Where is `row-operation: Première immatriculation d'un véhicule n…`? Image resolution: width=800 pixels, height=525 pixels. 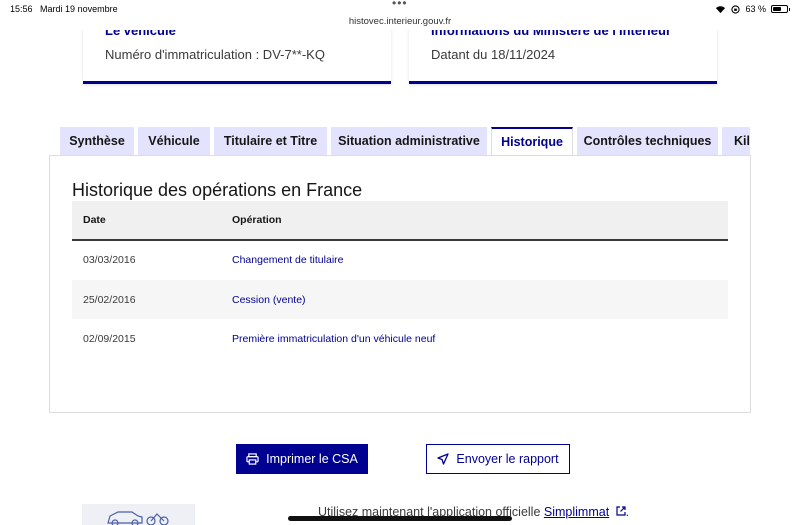 row-operation: Première immatriculation d'un véhicule n… is located at coordinates (480, 339).